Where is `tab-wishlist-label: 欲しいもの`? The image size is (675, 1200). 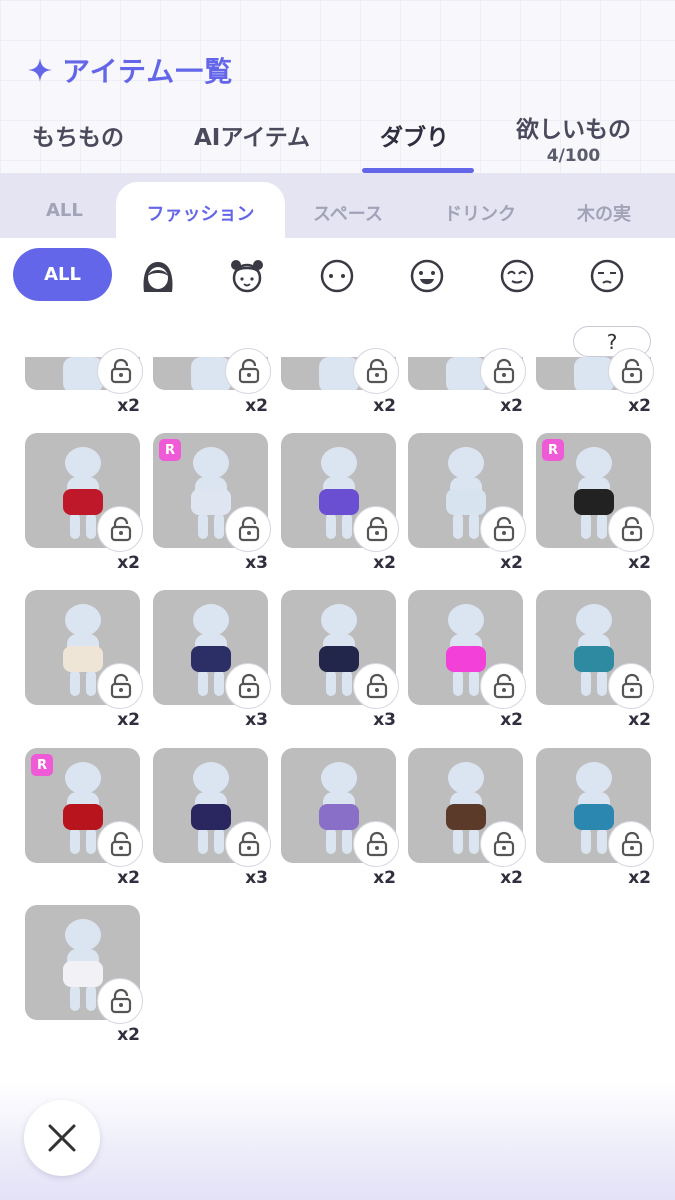
tab-wishlist-label: 欲しいもの is located at coordinates (573, 130).